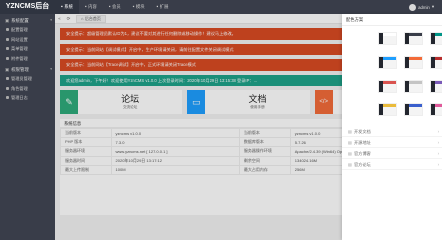  I want to click on panel-link-label: 开发文档, so click(362, 131).